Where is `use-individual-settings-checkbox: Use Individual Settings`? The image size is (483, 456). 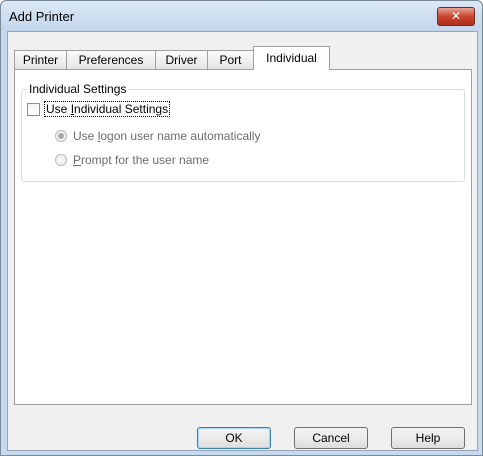
use-individual-settings-checkbox: Use Individual Settings is located at coordinates (99, 109).